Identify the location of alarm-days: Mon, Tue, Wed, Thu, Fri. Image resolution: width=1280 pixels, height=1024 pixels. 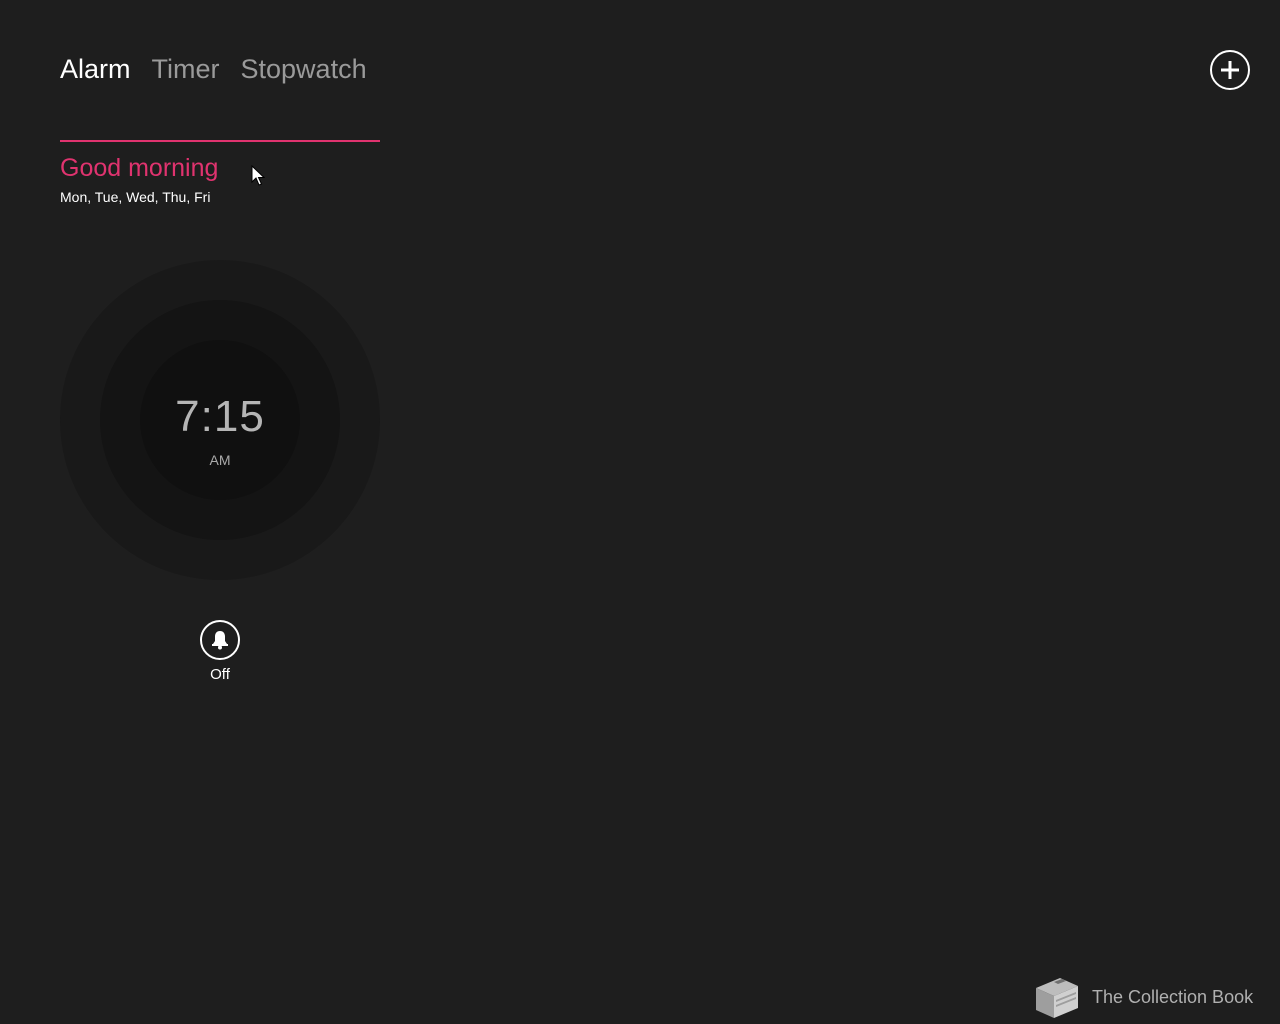
(135, 197).